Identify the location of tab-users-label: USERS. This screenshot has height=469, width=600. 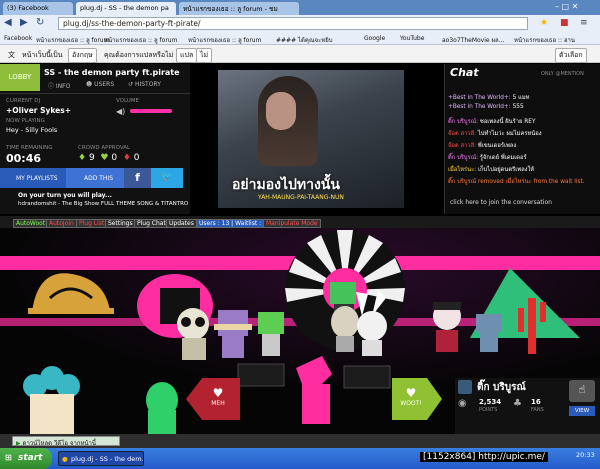
(104, 84).